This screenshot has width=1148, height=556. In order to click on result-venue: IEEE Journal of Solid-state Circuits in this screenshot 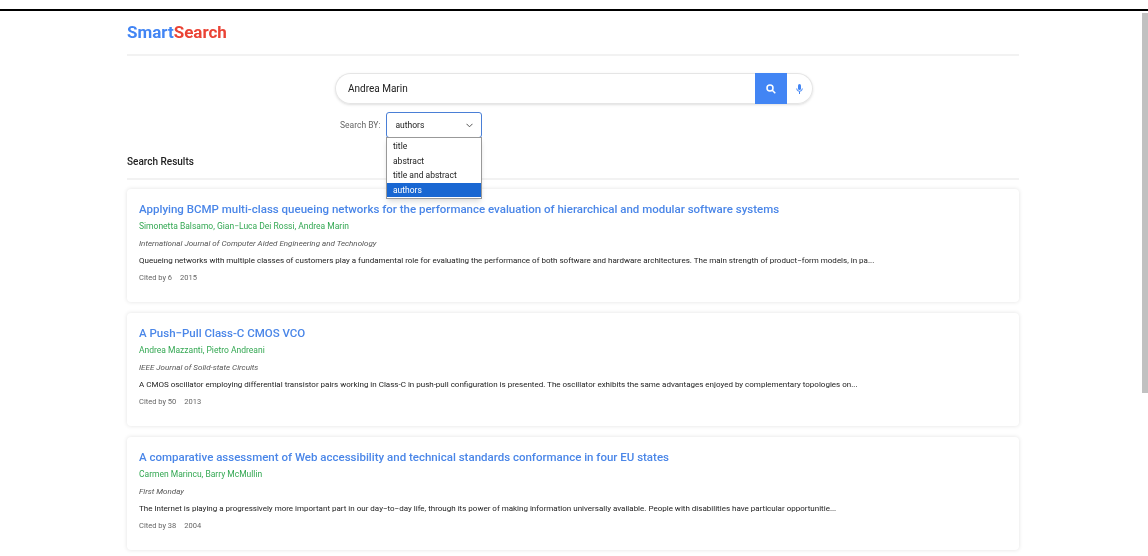, I will do `click(199, 367)`.